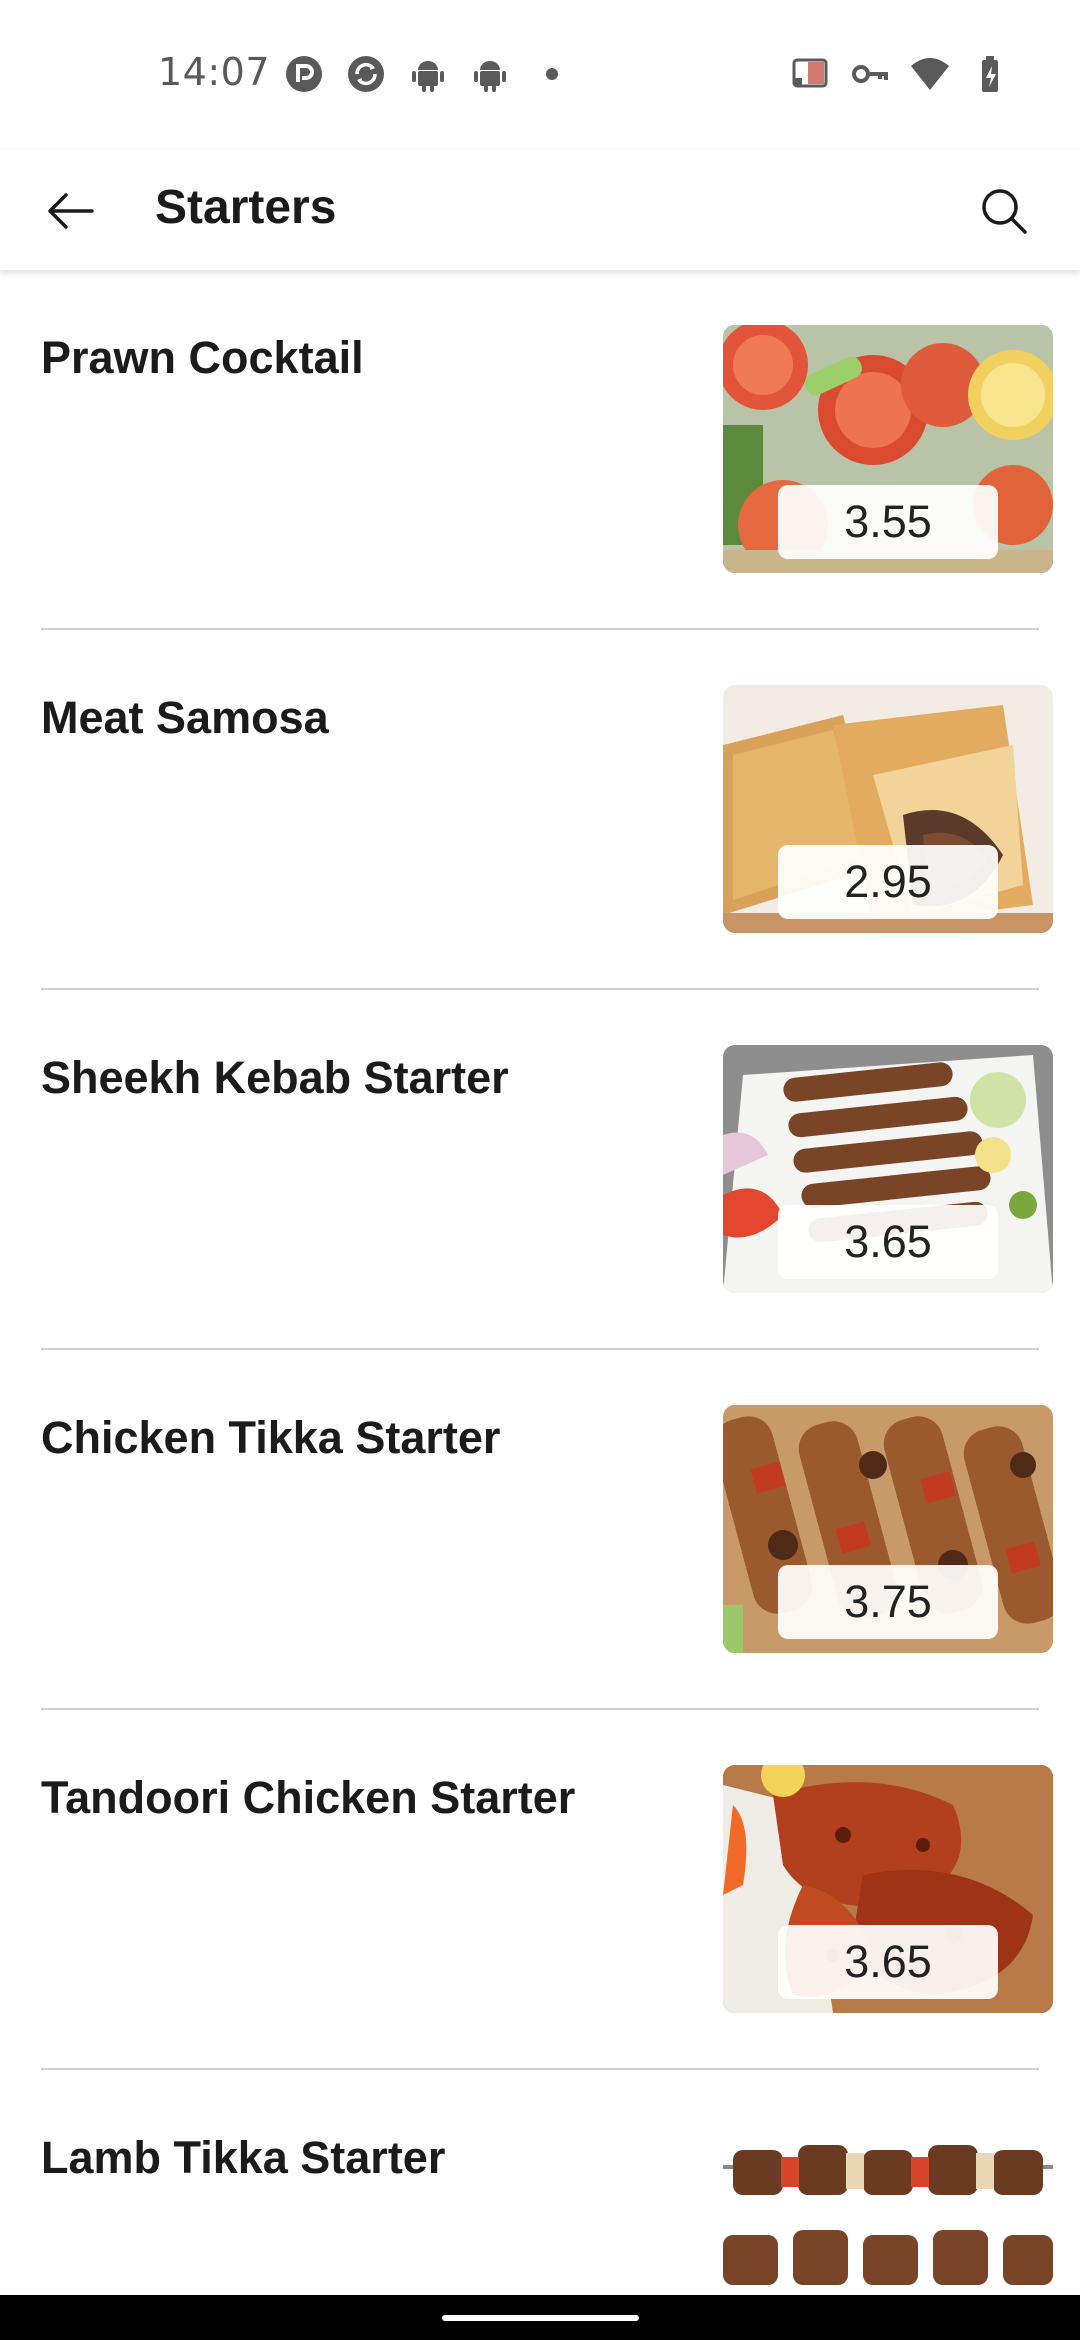 This screenshot has height=2340, width=1080. What do you see at coordinates (888, 1602) in the screenshot?
I see `price-badge: 3.75` at bounding box center [888, 1602].